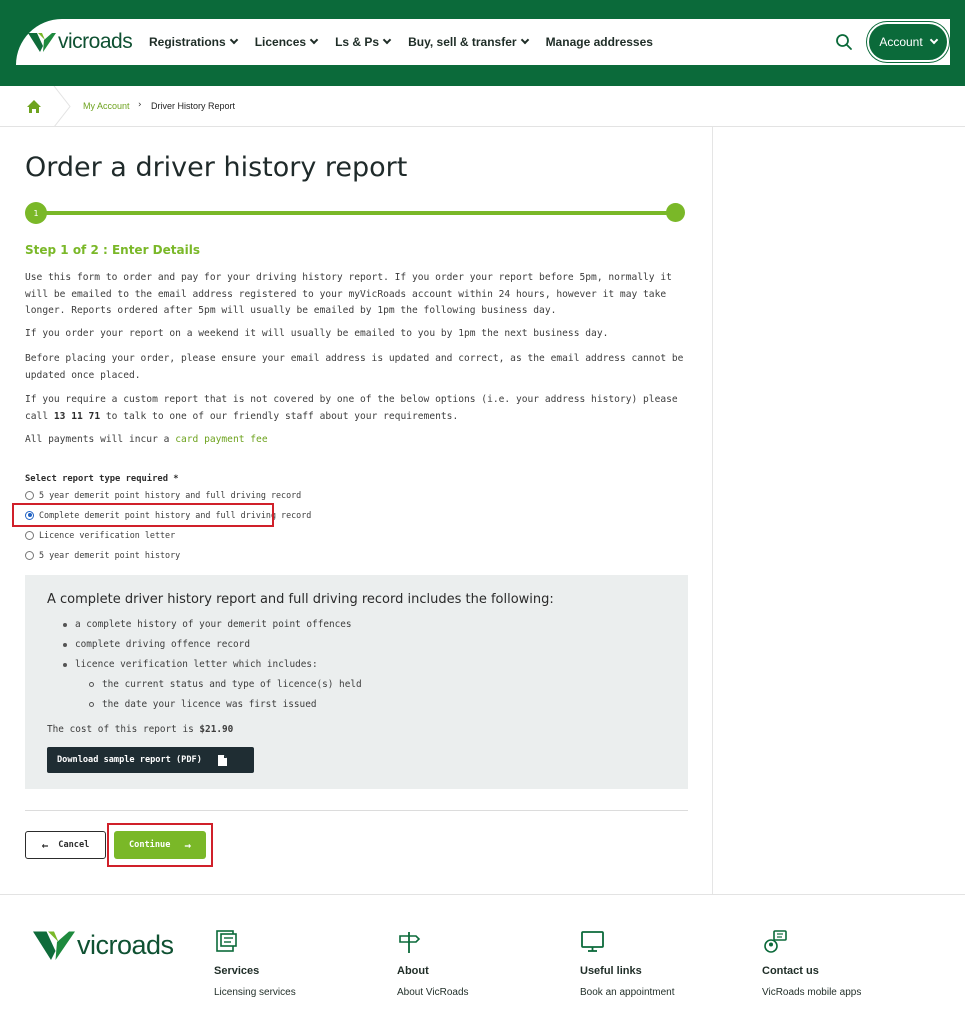  I want to click on nav-manage-addresses: Manage addresses, so click(599, 42).